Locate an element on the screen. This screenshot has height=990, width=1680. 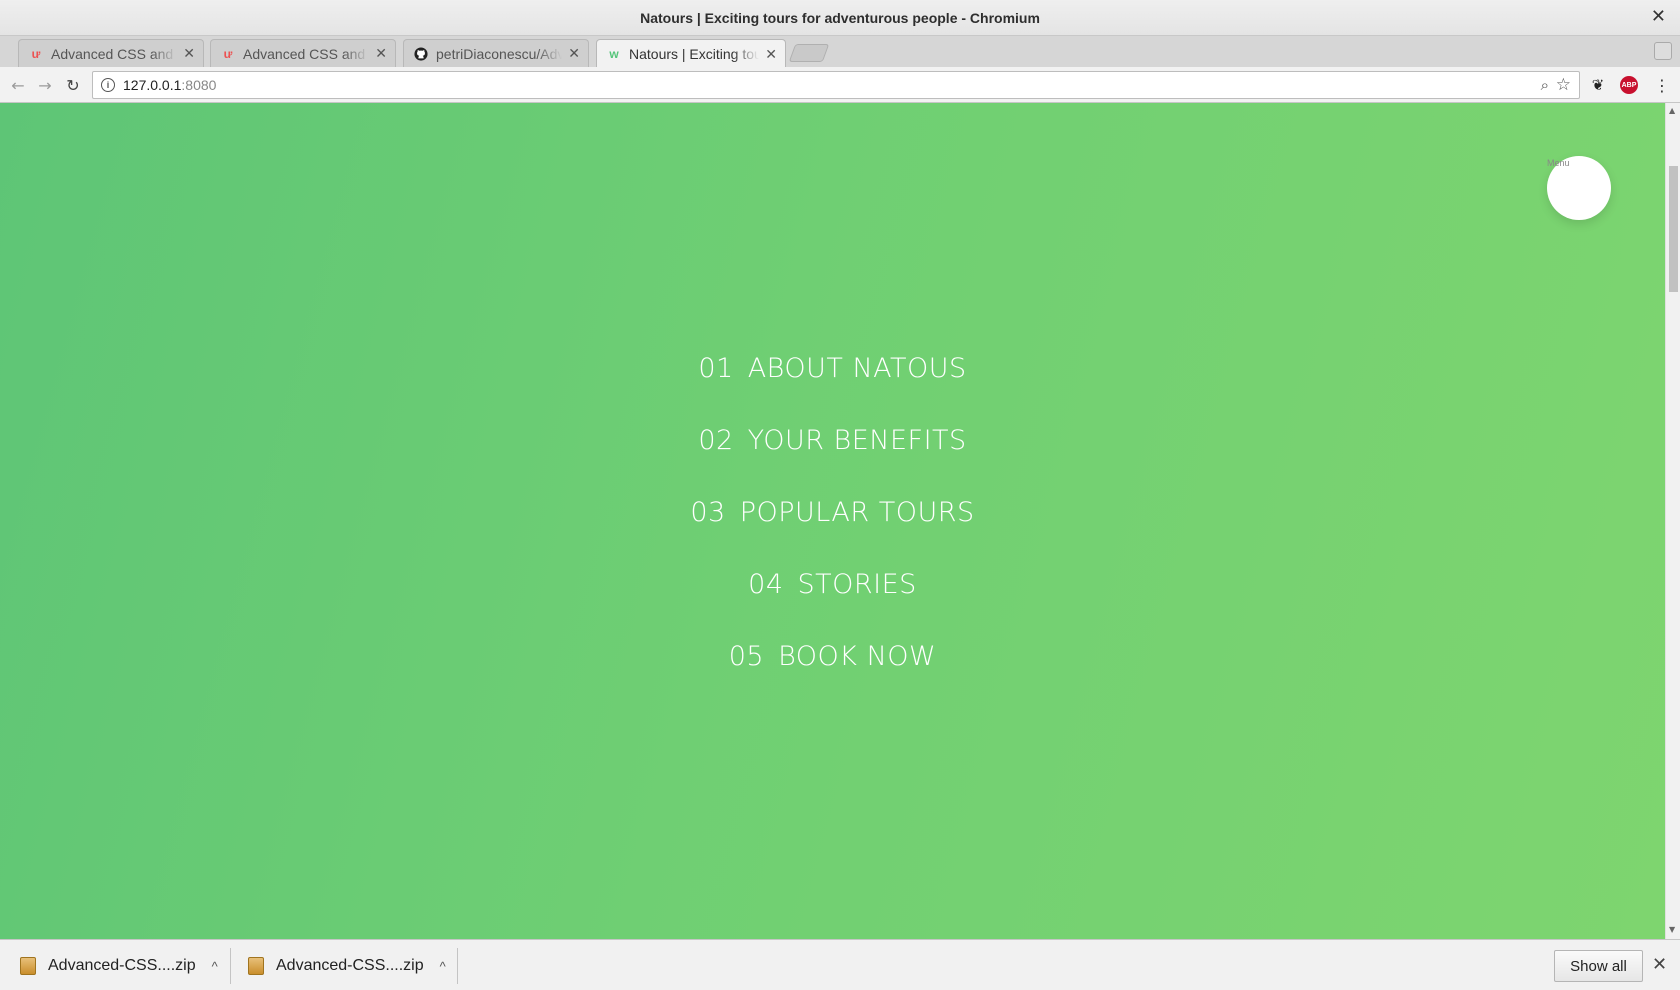
nav-link-stories: 04 STORIES is located at coordinates (832, 584).